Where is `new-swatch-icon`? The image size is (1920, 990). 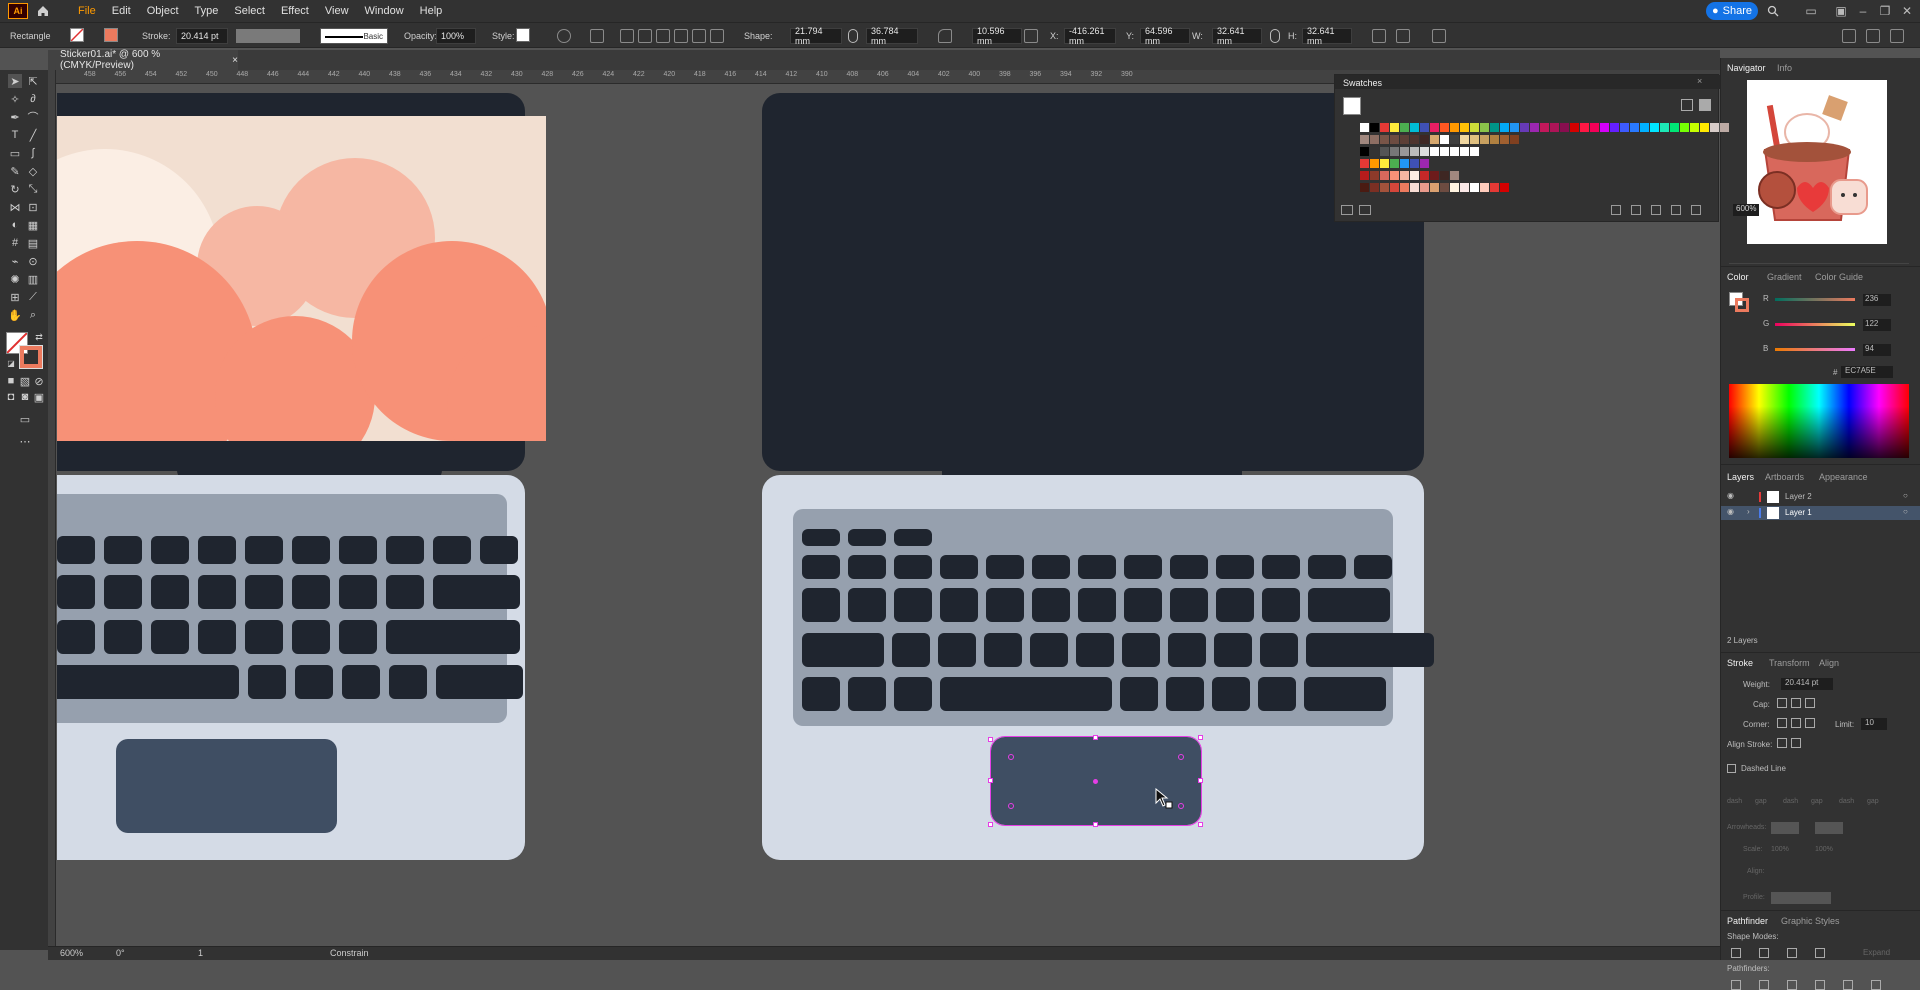
new-swatch-icon is located at coordinates (1676, 210).